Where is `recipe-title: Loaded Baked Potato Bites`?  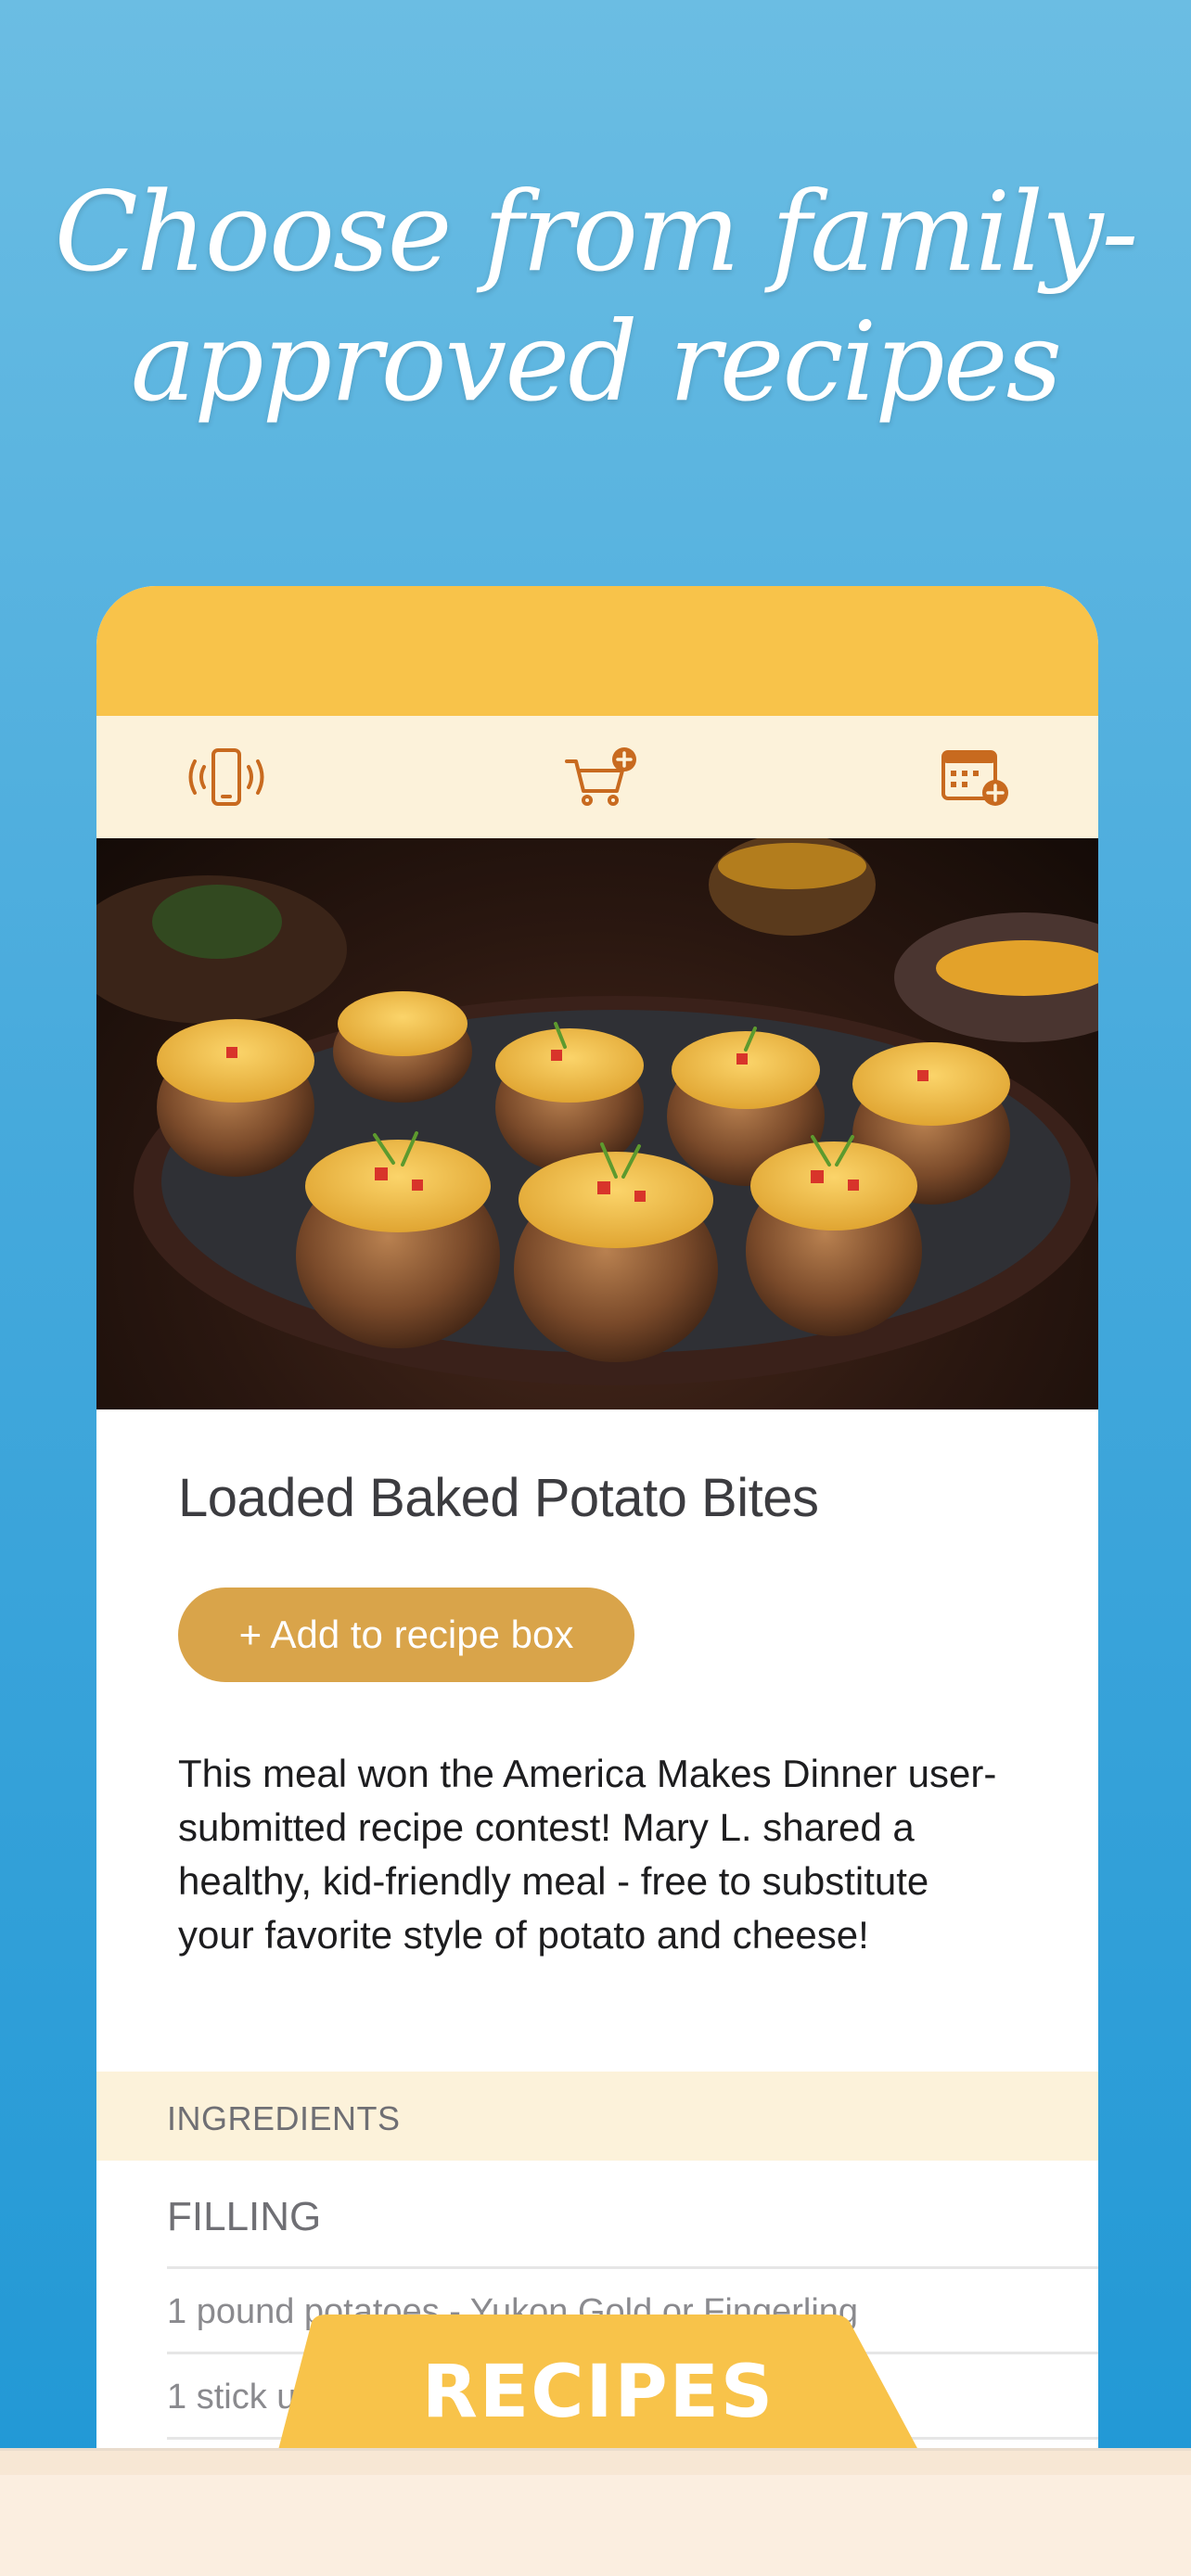 recipe-title: Loaded Baked Potato Bites is located at coordinates (499, 1498).